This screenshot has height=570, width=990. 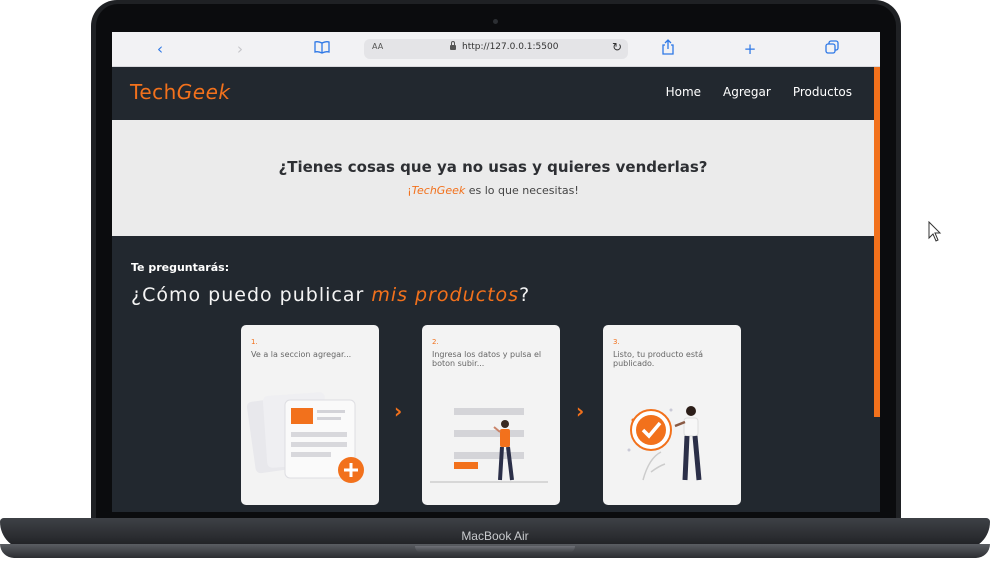 I want to click on step-number: 1., so click(x=254, y=342).